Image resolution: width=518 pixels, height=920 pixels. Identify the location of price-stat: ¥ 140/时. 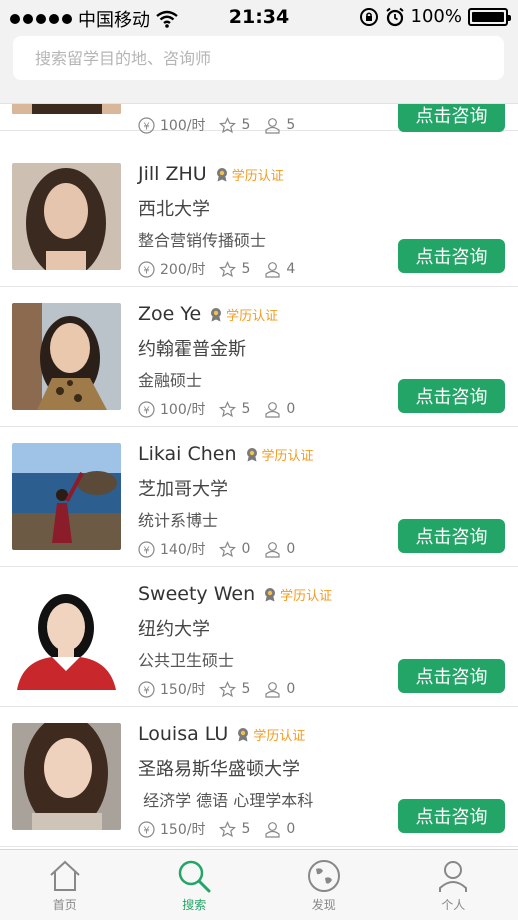
(171, 549).